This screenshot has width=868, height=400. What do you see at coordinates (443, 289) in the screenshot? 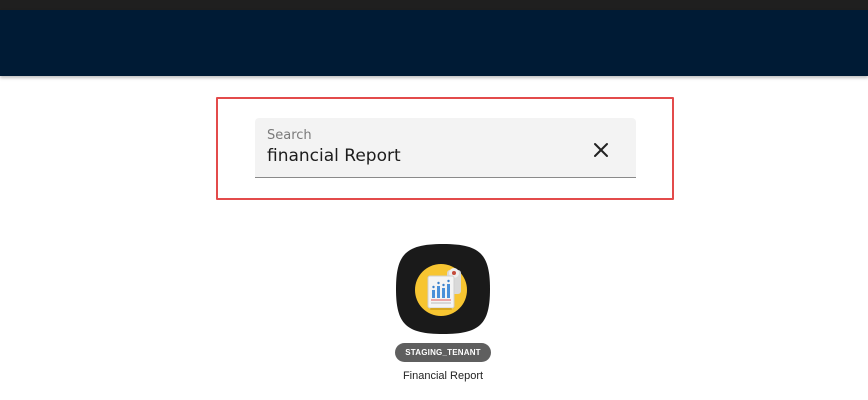
I see `financial-report-icon` at bounding box center [443, 289].